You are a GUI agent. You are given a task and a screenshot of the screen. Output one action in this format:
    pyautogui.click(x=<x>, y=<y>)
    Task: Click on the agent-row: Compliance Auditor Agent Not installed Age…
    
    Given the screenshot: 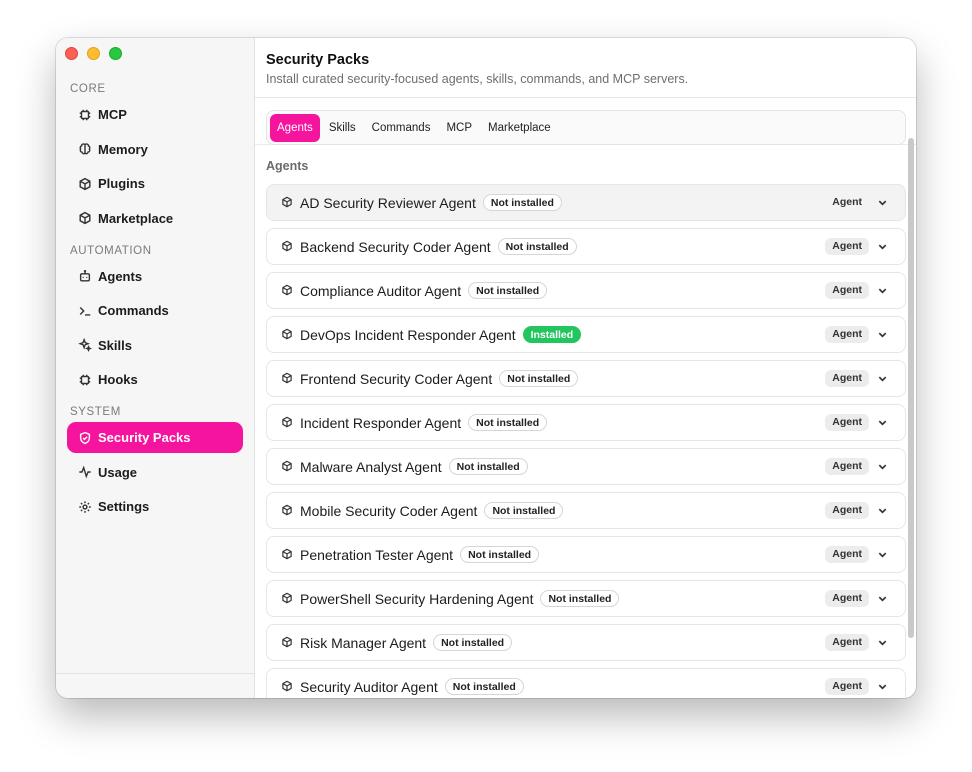 What is the action you would take?
    pyautogui.click(x=586, y=290)
    